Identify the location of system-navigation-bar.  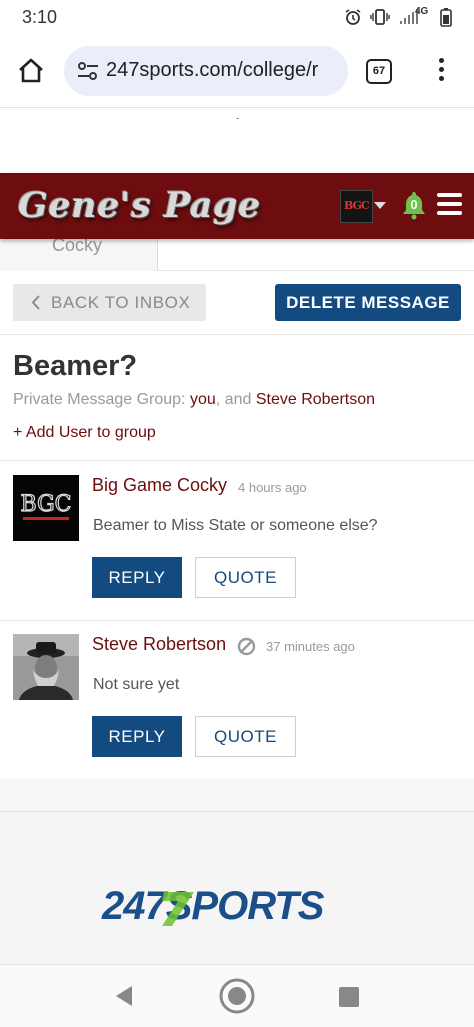
(237, 995).